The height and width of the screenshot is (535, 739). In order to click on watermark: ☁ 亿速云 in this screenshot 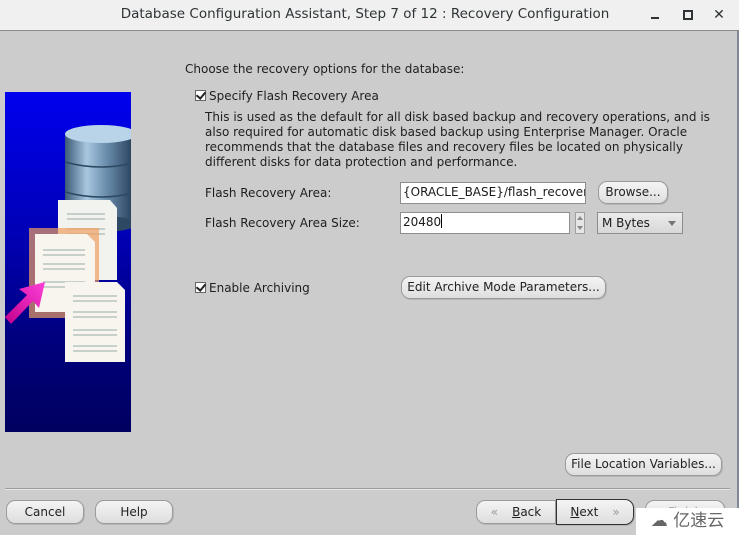, I will do `click(687, 521)`.